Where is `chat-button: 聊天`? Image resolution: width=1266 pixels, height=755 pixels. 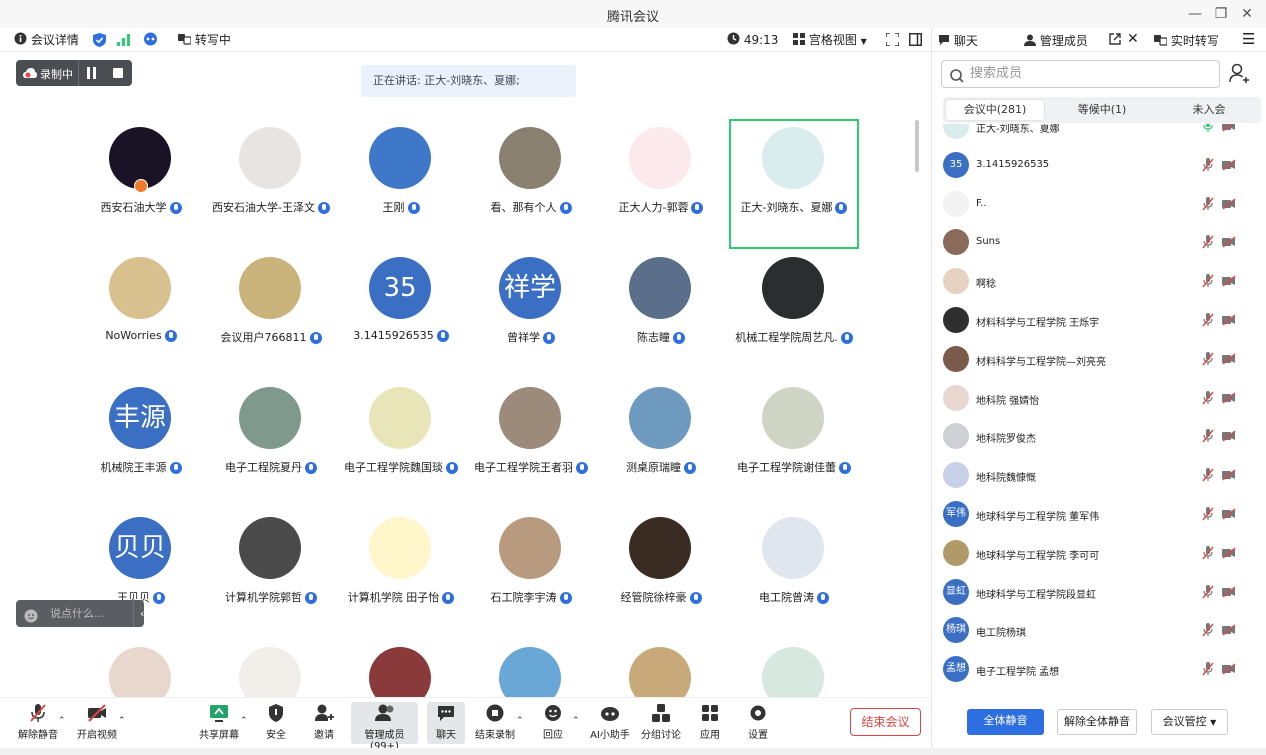
chat-button: 聊天 is located at coordinates (446, 723).